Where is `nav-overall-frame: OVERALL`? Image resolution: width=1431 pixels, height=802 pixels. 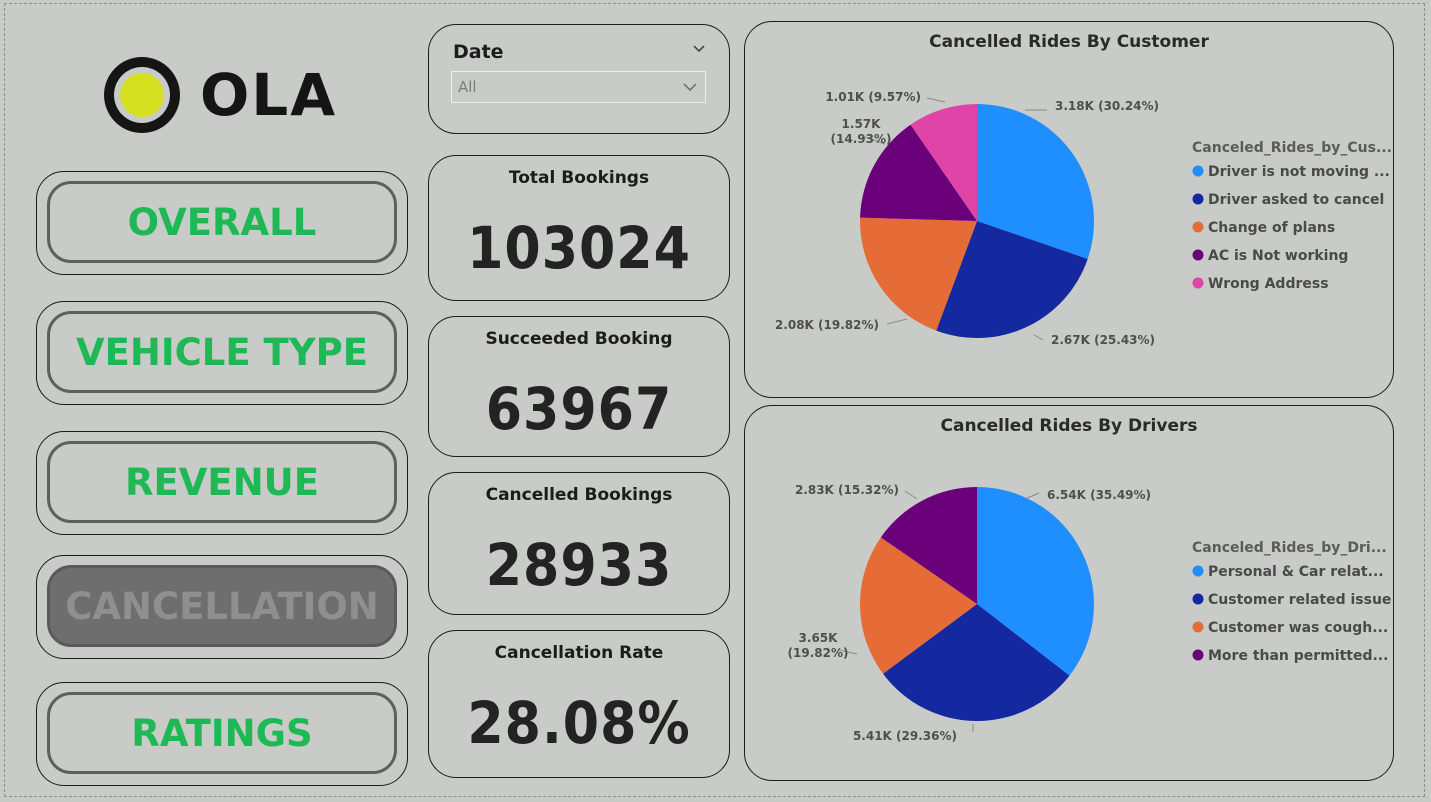 nav-overall-frame: OVERALL is located at coordinates (222, 223).